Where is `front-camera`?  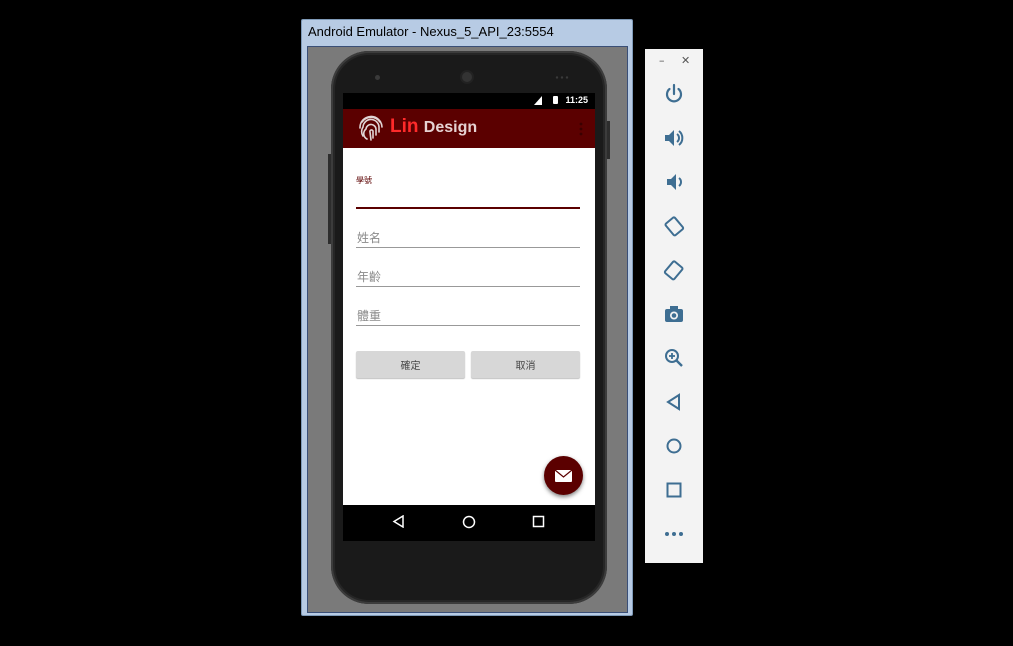
front-camera is located at coordinates (467, 77).